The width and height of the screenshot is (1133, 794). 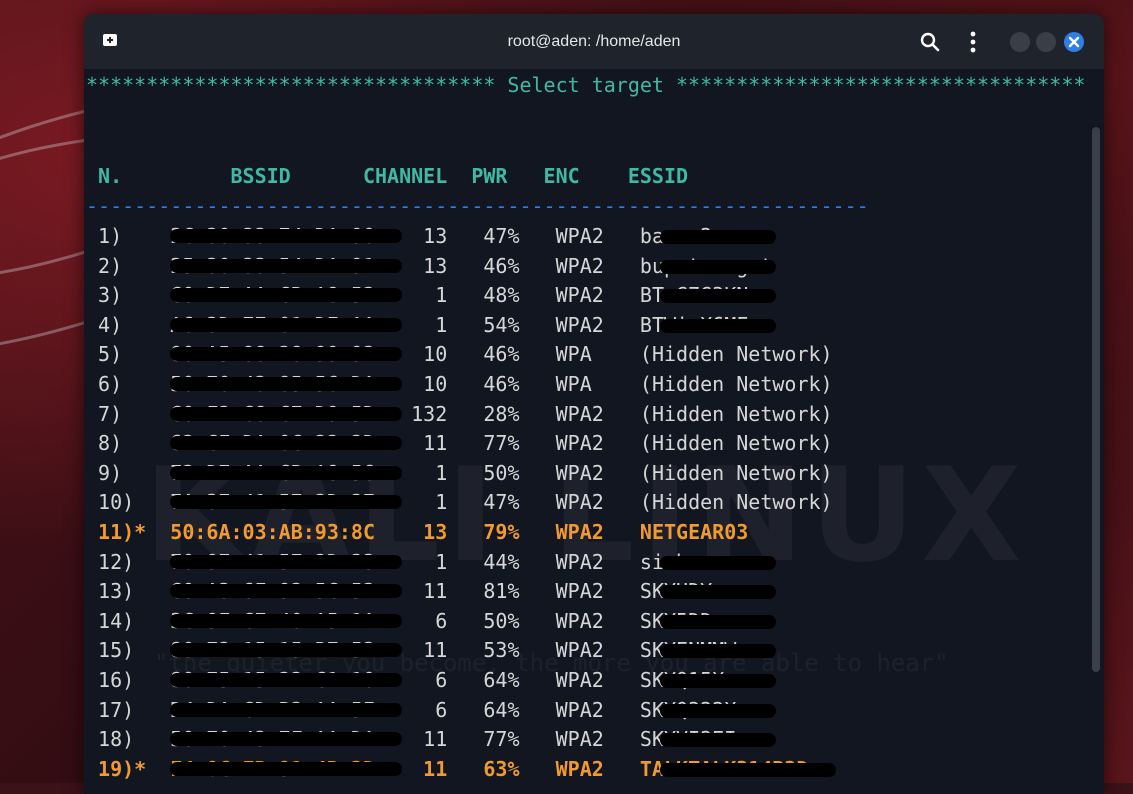 What do you see at coordinates (128, 739) in the screenshot?
I see `cell-n: 18)` at bounding box center [128, 739].